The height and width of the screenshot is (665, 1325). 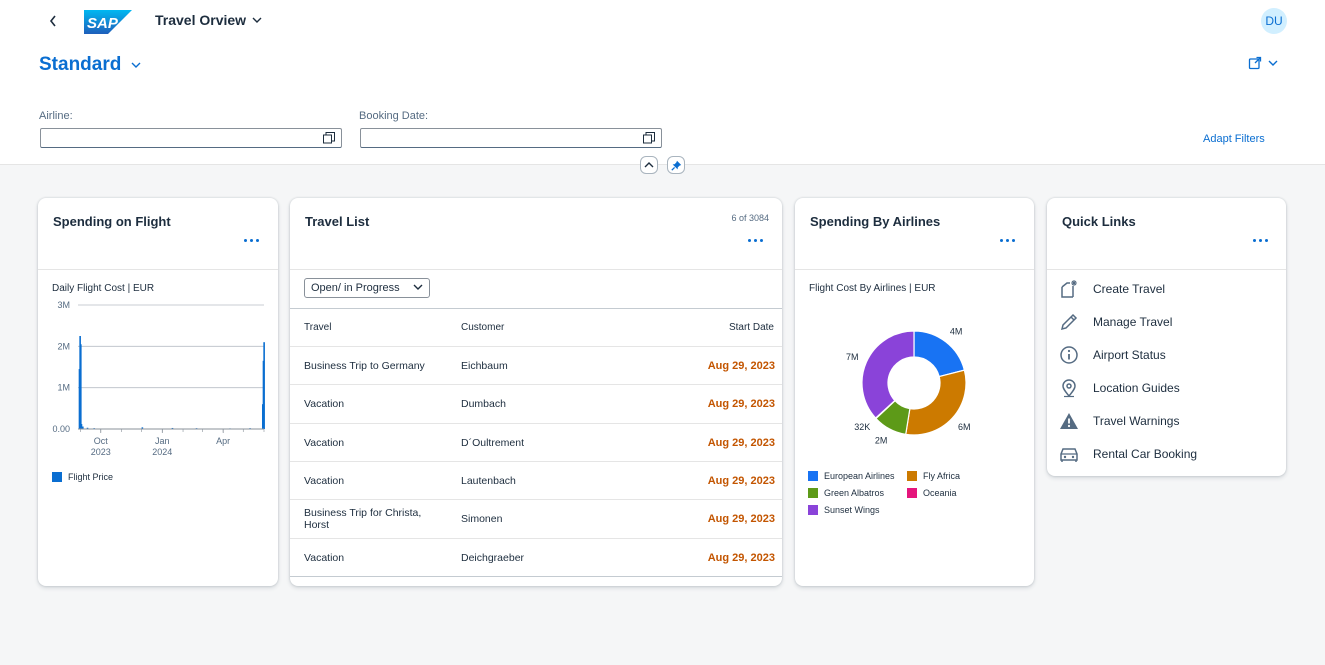 I want to click on quick-link-label: Create Travel, so click(x=1129, y=289).